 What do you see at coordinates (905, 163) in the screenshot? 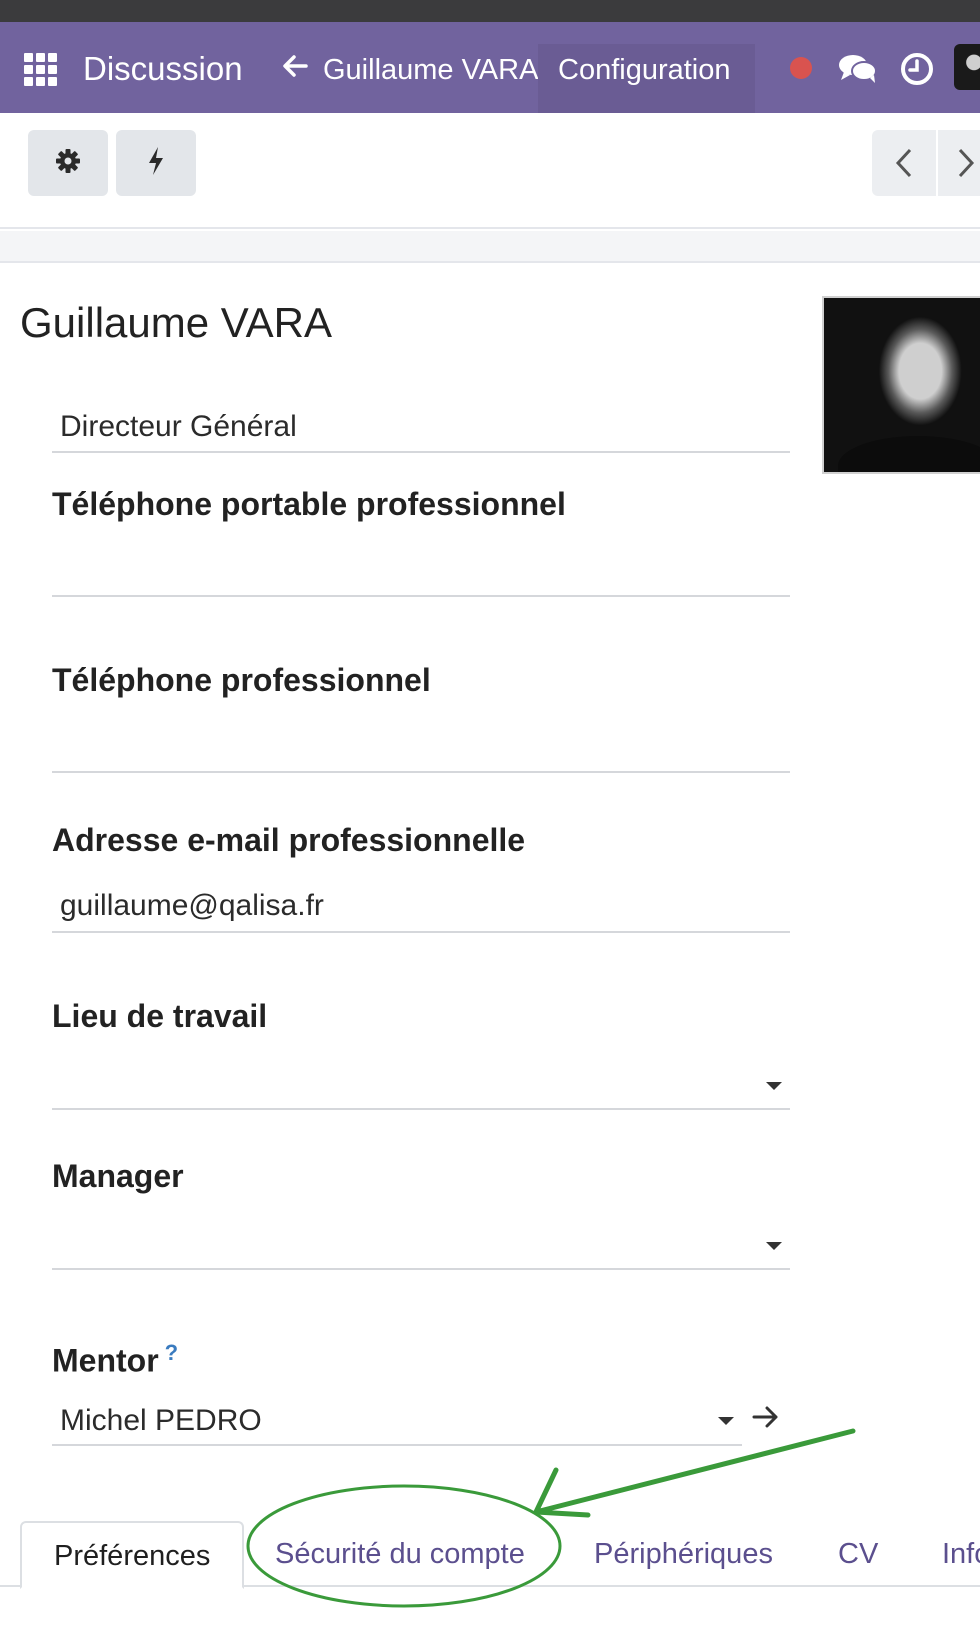
I see `chevron-left-icon` at bounding box center [905, 163].